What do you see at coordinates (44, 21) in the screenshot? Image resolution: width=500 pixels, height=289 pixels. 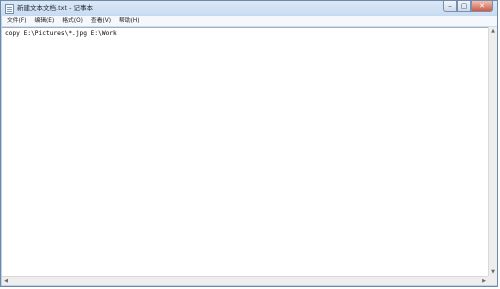 I see `menu-edit: 编辑(E)` at bounding box center [44, 21].